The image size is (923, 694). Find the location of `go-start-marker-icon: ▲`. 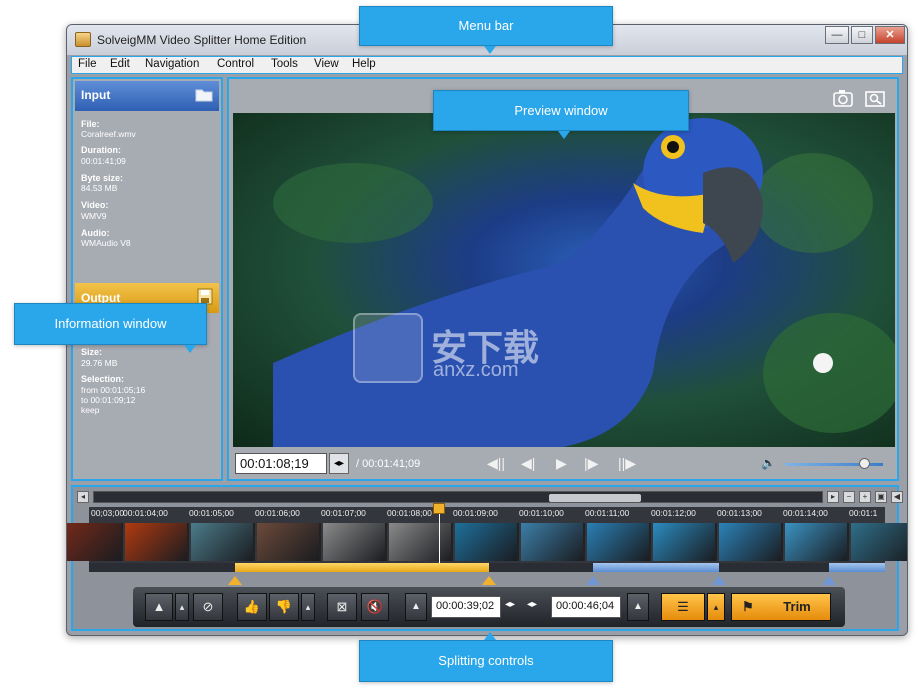

go-start-marker-icon: ▲ is located at coordinates (416, 607).